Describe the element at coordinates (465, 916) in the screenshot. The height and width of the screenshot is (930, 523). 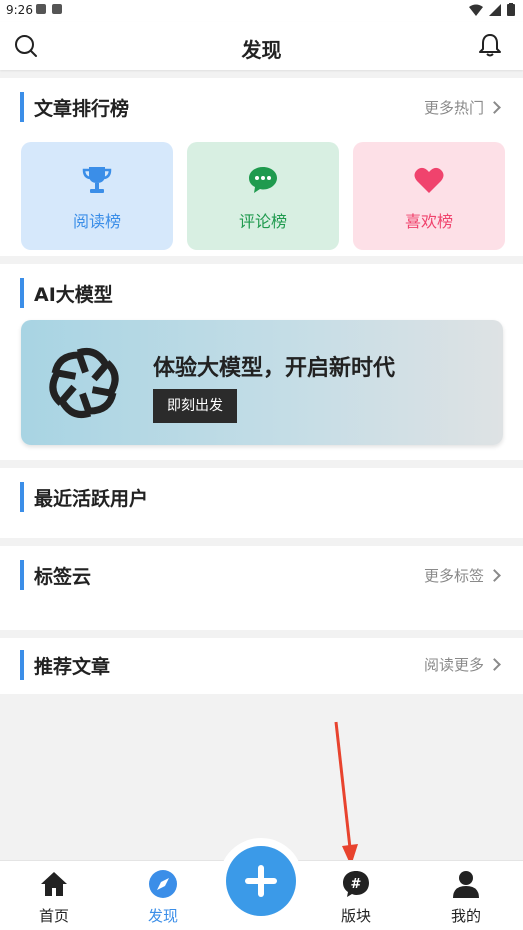
I see `tab-label: 我的` at that location.